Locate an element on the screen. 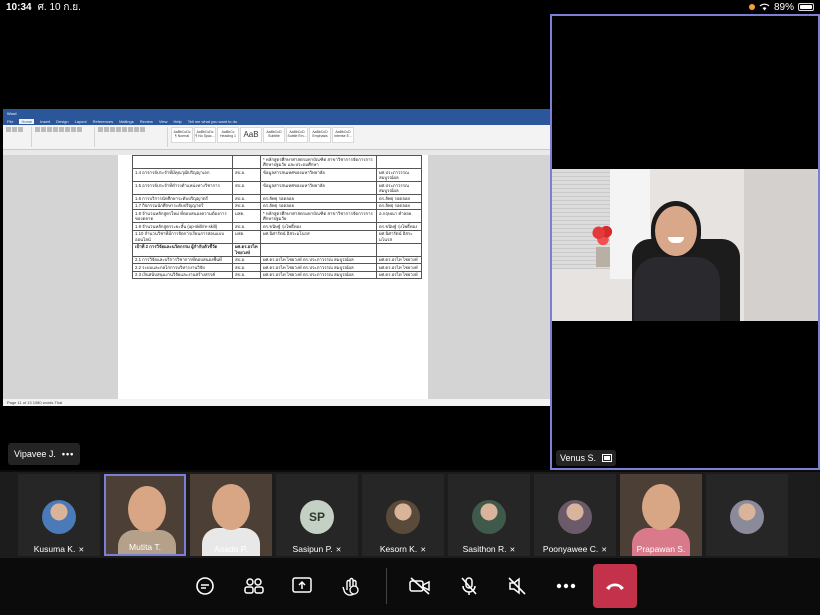 This screenshot has height=615, width=820. font-group is located at coordinates (65, 137).